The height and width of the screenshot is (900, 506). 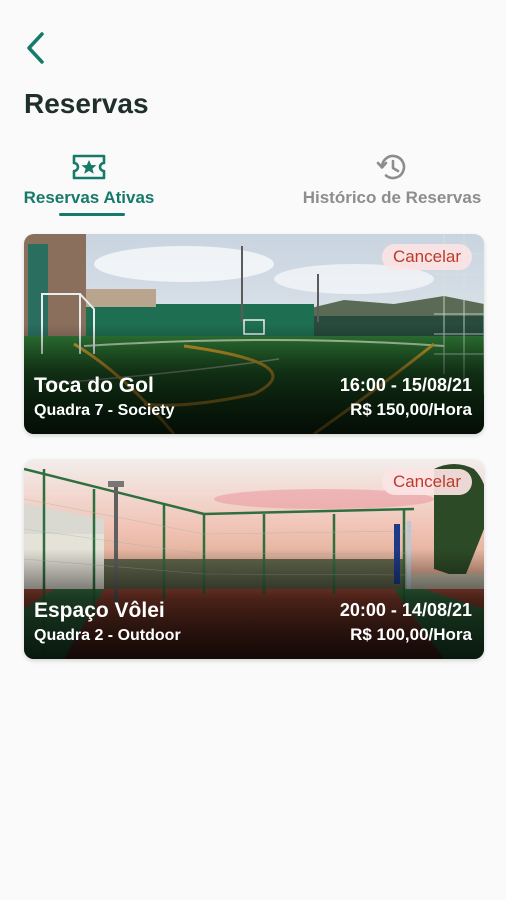 I want to click on tab-history-label: Histórico de Reservas, so click(x=392, y=197).